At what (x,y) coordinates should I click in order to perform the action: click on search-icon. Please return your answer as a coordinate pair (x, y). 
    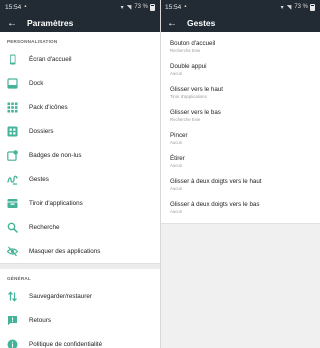
    Looking at the image, I should click on (12, 227).